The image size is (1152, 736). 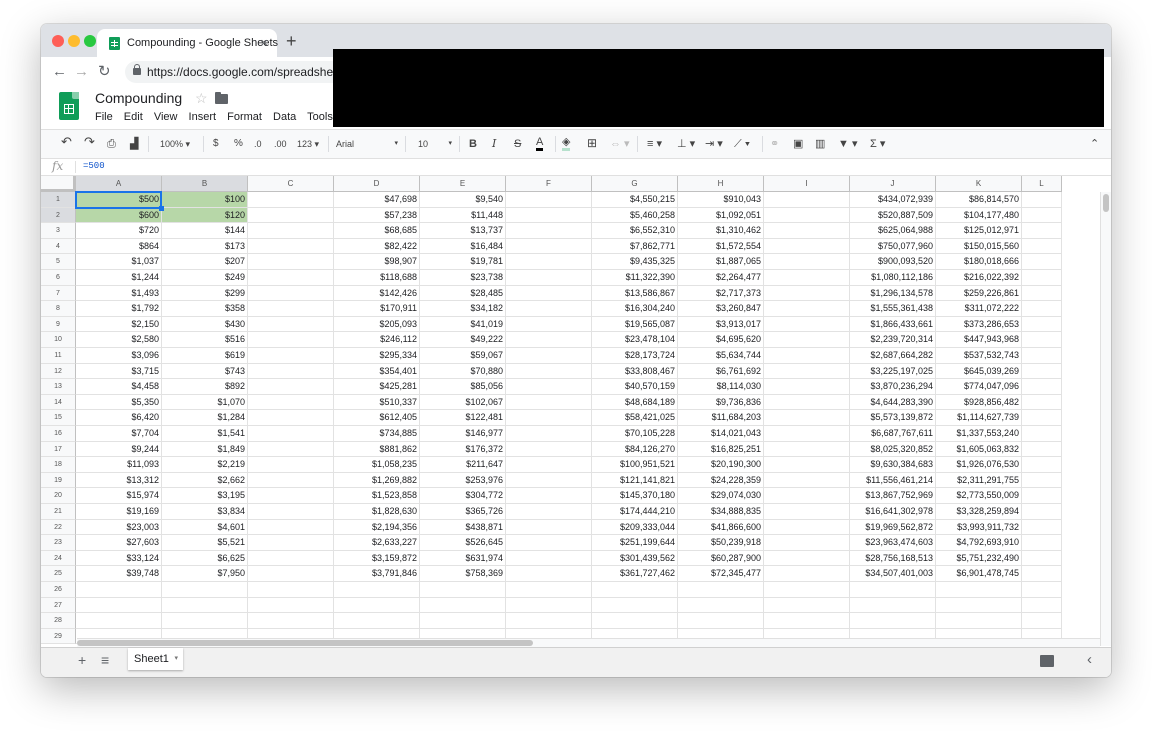 I want to click on menu-insert: Insert, so click(x=203, y=117).